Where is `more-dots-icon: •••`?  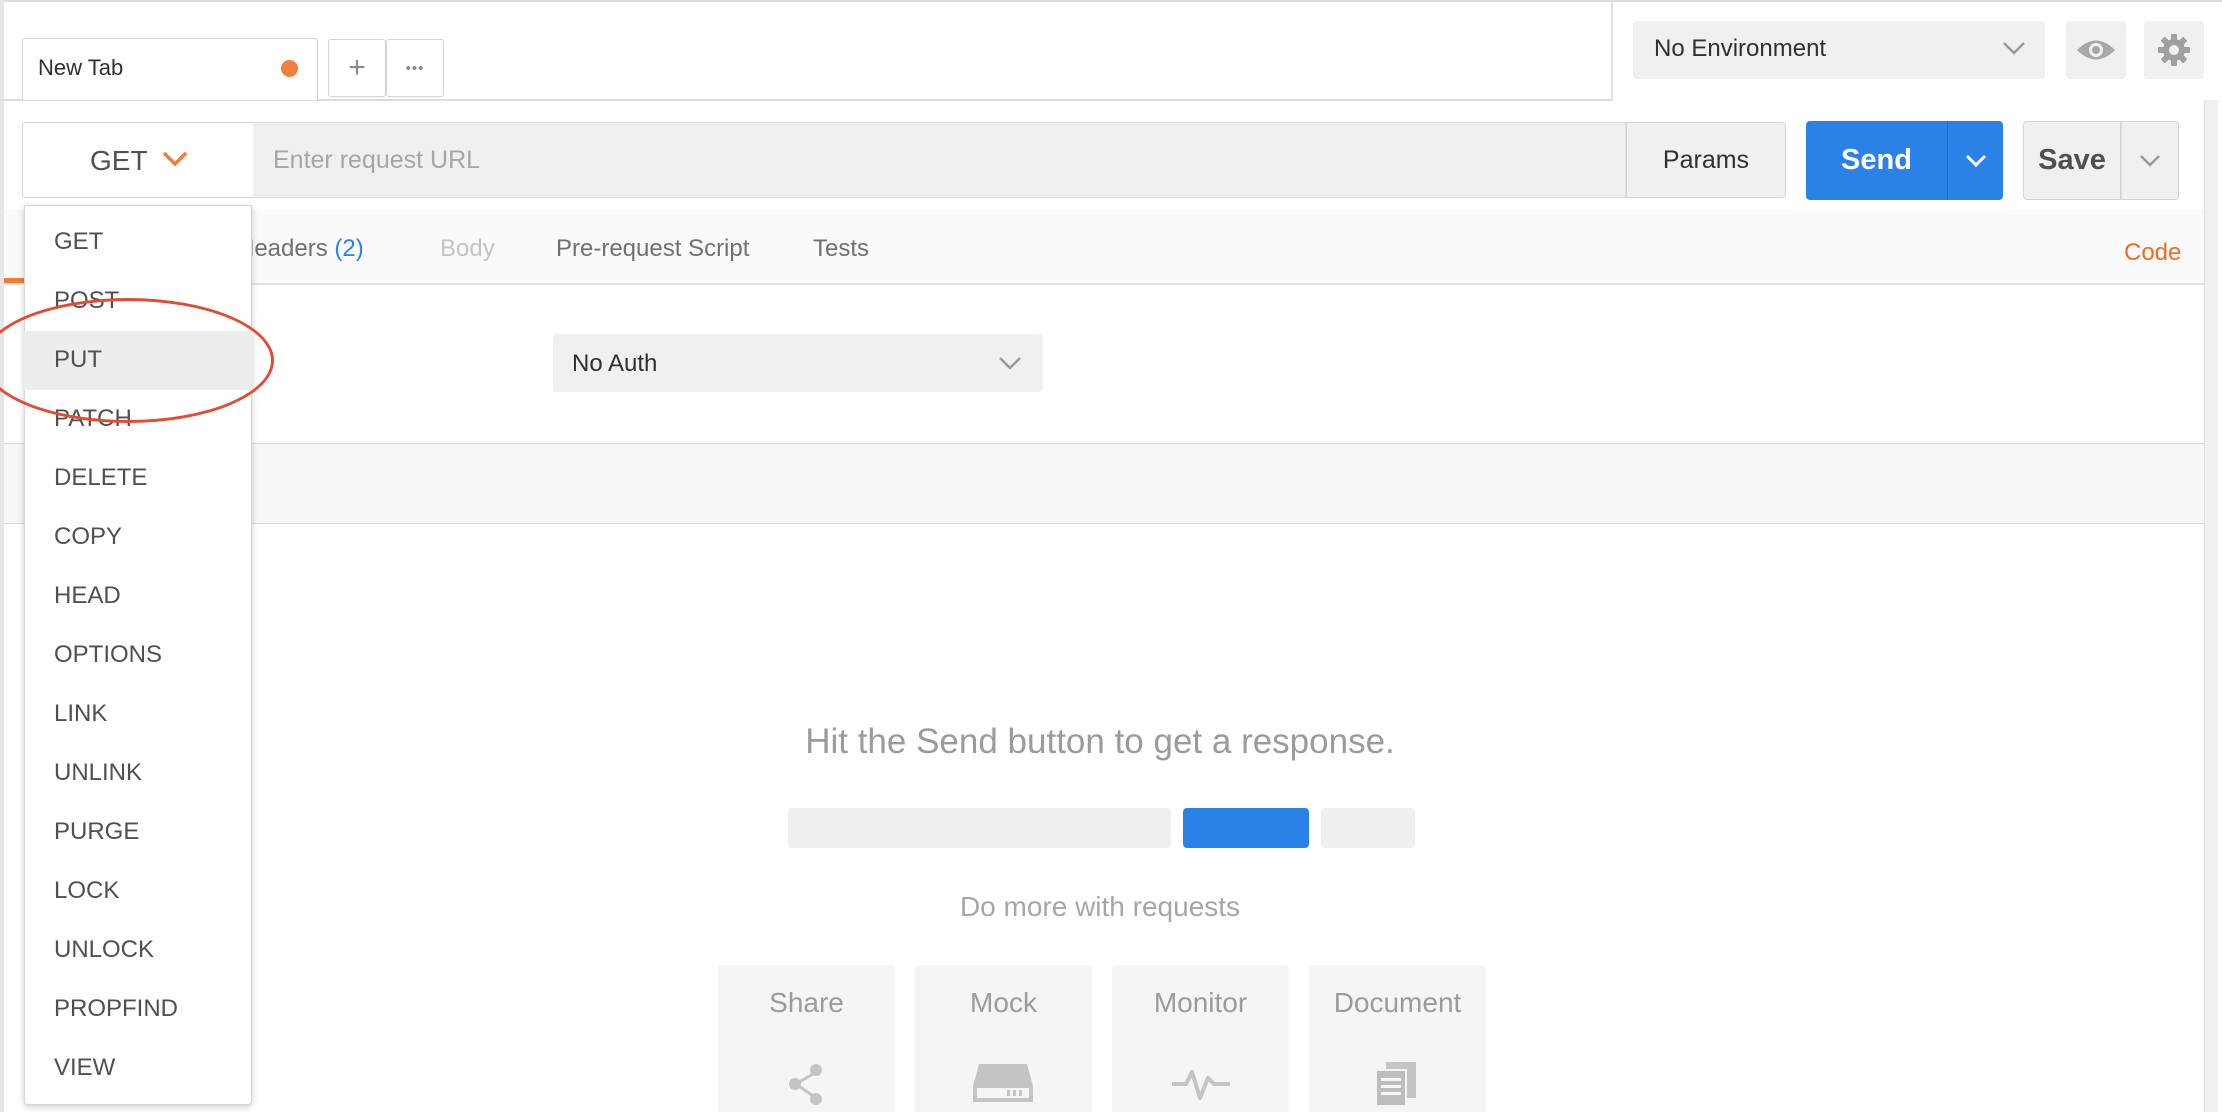 more-dots-icon: ••• is located at coordinates (415, 68).